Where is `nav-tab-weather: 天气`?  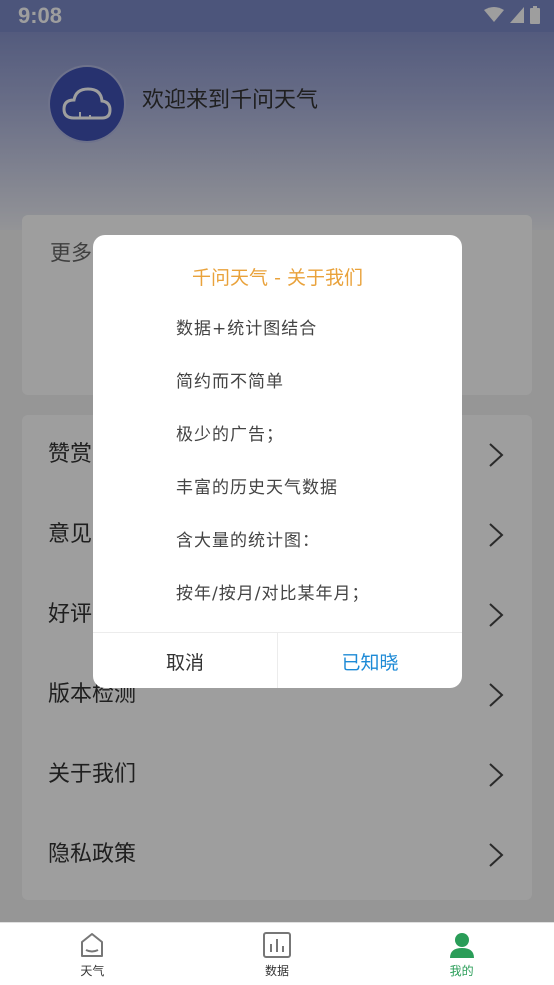 nav-tab-weather: 天气 is located at coordinates (92, 954).